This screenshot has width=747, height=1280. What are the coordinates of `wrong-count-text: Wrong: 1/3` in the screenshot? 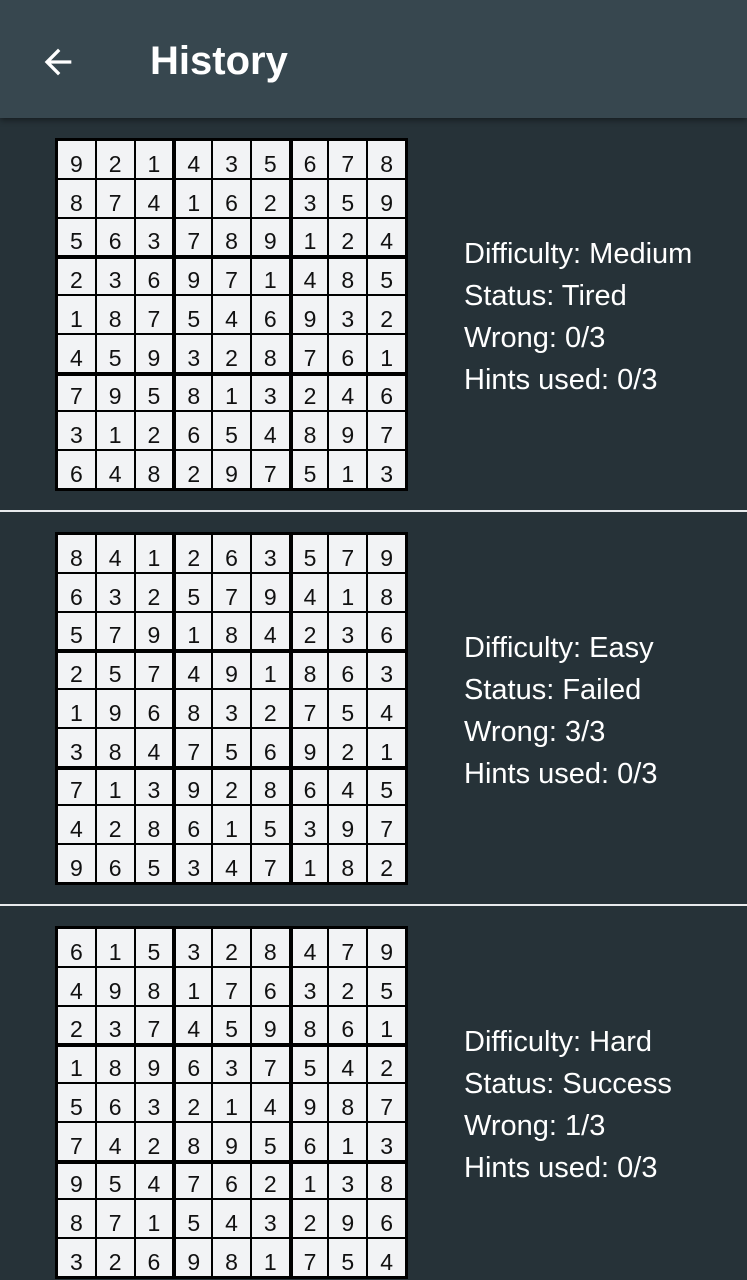 It's located at (535, 1126).